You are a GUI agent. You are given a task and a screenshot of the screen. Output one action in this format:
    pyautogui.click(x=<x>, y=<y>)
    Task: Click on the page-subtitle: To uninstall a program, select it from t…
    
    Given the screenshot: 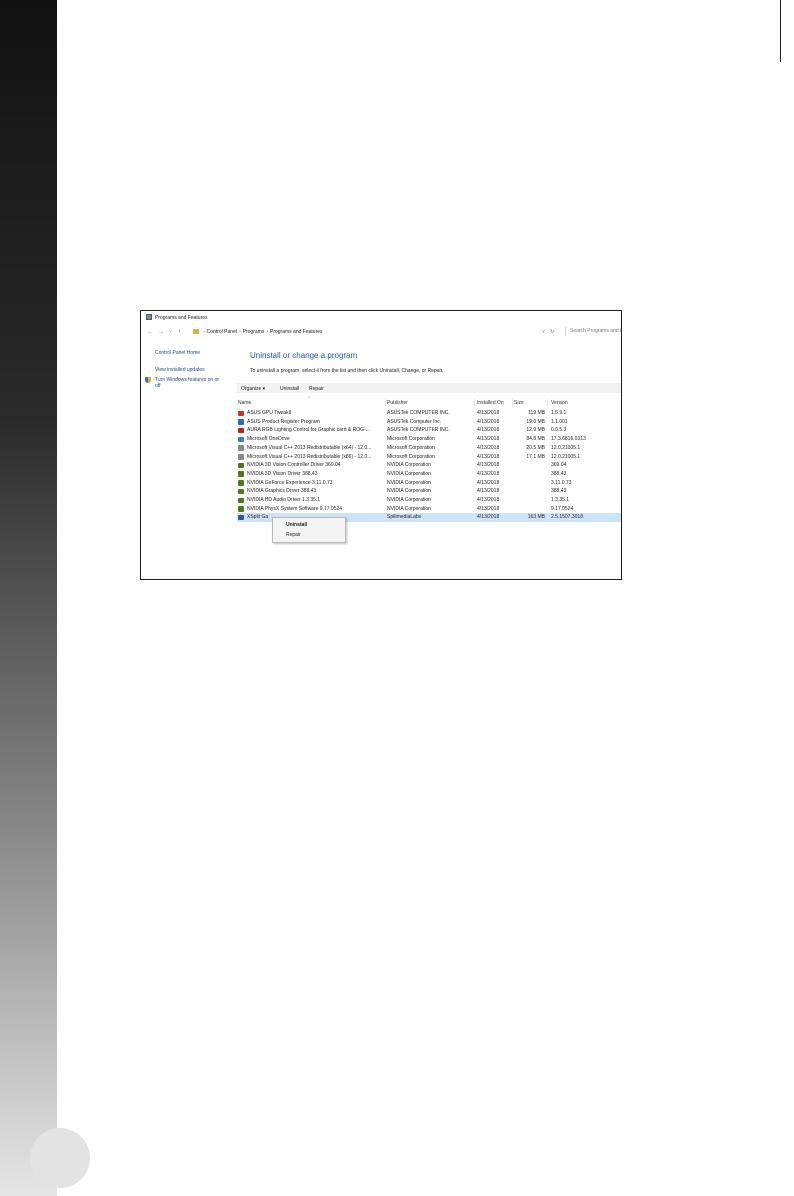 What is the action you would take?
    pyautogui.click(x=347, y=371)
    